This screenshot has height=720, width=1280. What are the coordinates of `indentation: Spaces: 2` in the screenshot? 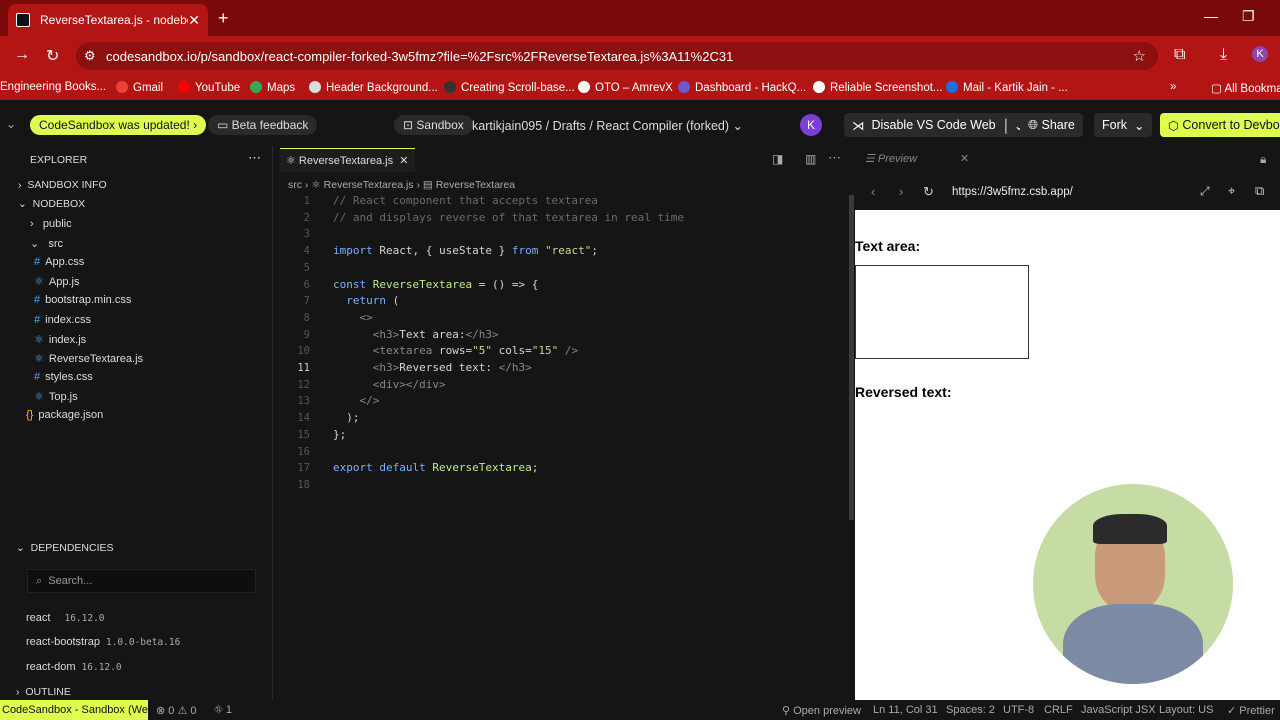 It's located at (970, 710).